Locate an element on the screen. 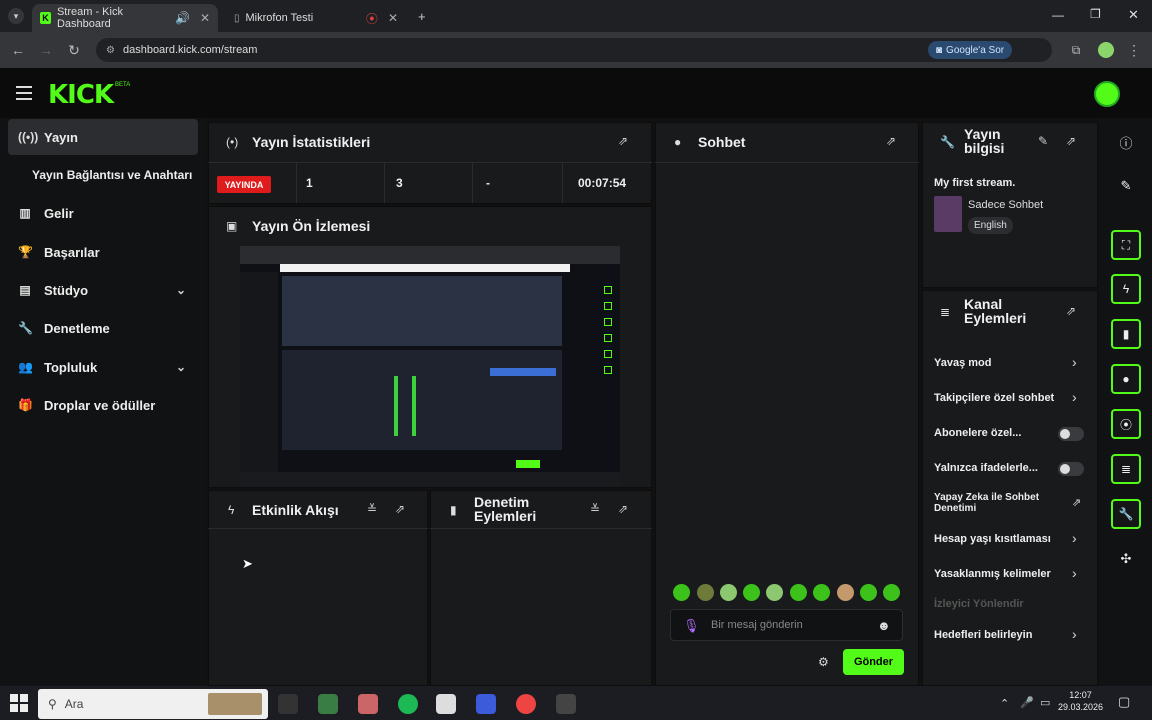 This screenshot has width=1152, height=720. tray-mic-icon: 🎤 is located at coordinates (1027, 702).